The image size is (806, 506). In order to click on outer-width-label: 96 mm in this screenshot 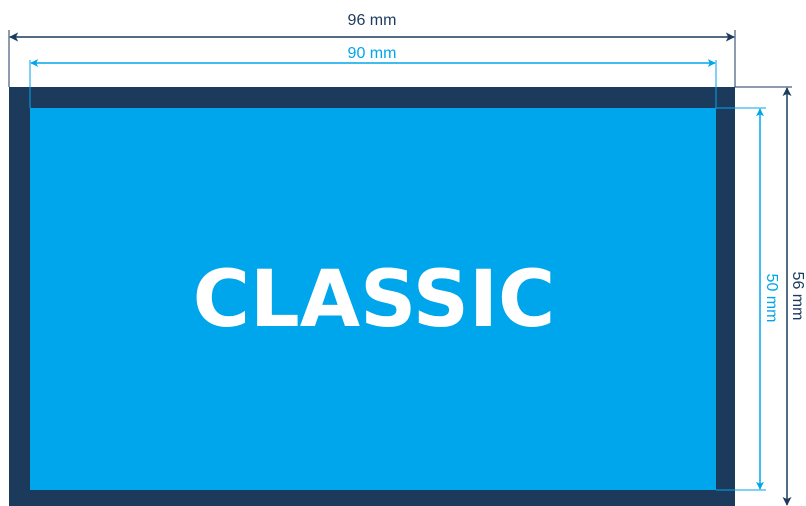, I will do `click(372, 20)`.